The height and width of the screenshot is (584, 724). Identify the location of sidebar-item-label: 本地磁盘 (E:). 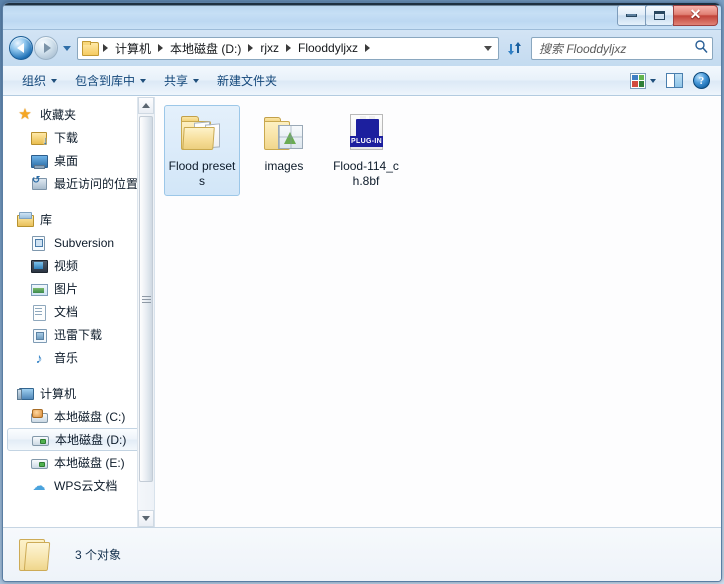
(89, 463).